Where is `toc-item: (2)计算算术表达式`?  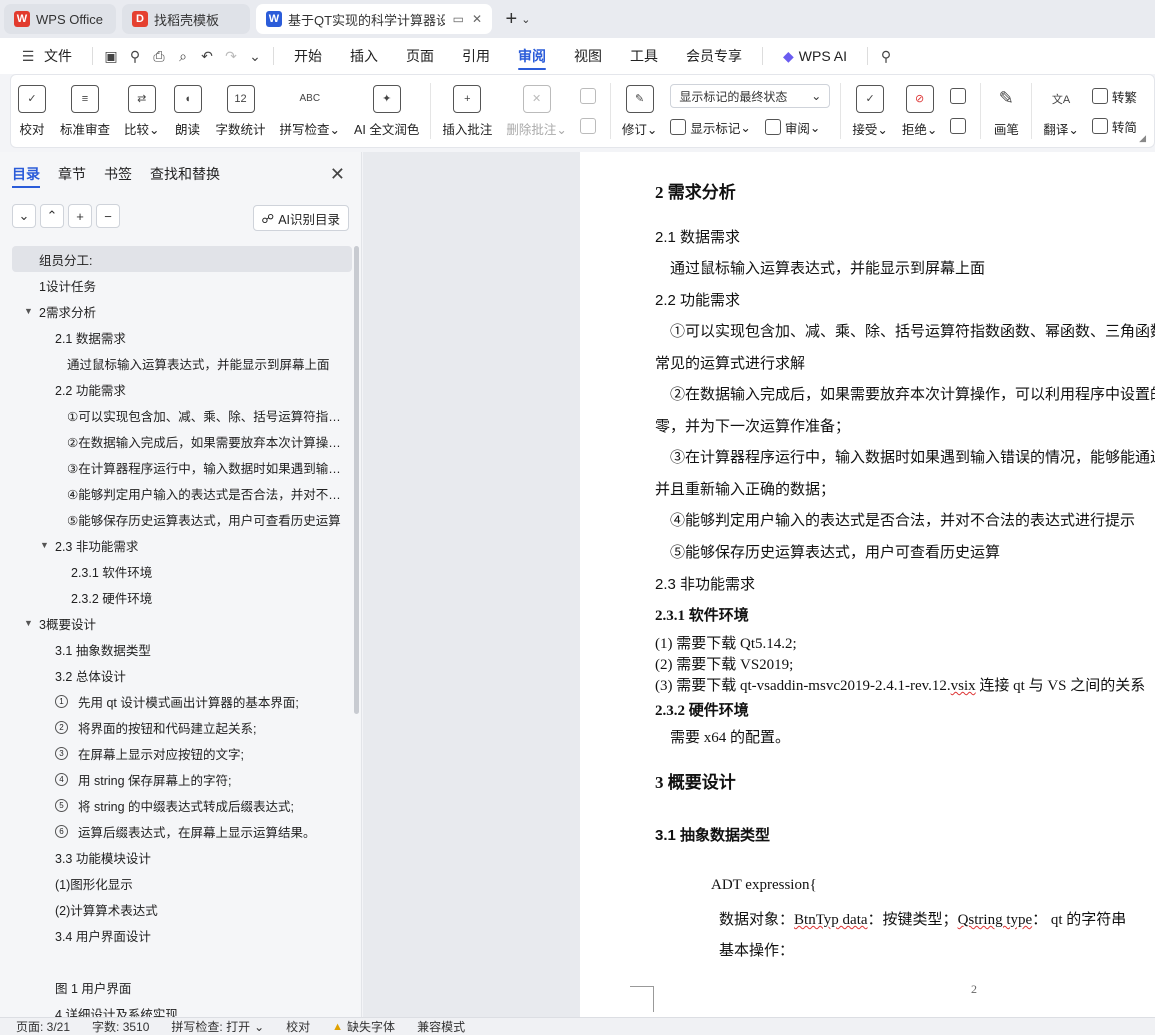
toc-item: (2)计算算术表达式 is located at coordinates (182, 909).